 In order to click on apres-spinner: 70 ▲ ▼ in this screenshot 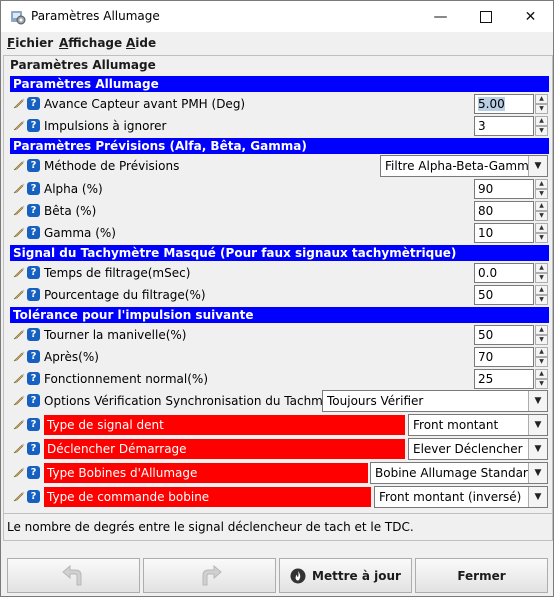, I will do `click(511, 357)`.